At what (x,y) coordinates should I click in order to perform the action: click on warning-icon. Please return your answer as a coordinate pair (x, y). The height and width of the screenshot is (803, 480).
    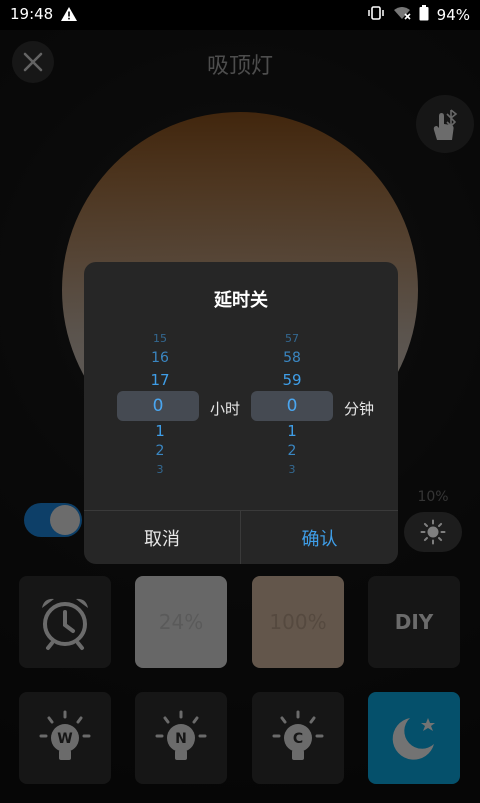
    Looking at the image, I should click on (69, 16).